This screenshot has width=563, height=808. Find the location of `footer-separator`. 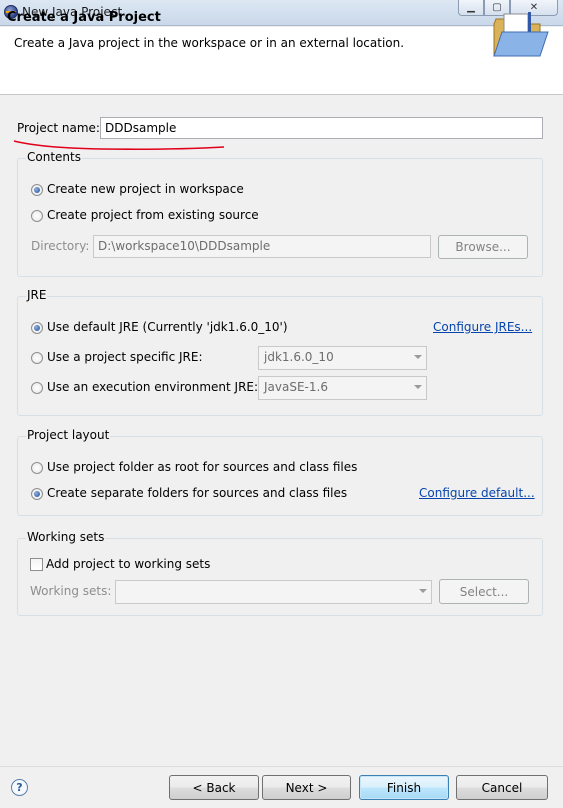

footer-separator is located at coordinates (281, 766).